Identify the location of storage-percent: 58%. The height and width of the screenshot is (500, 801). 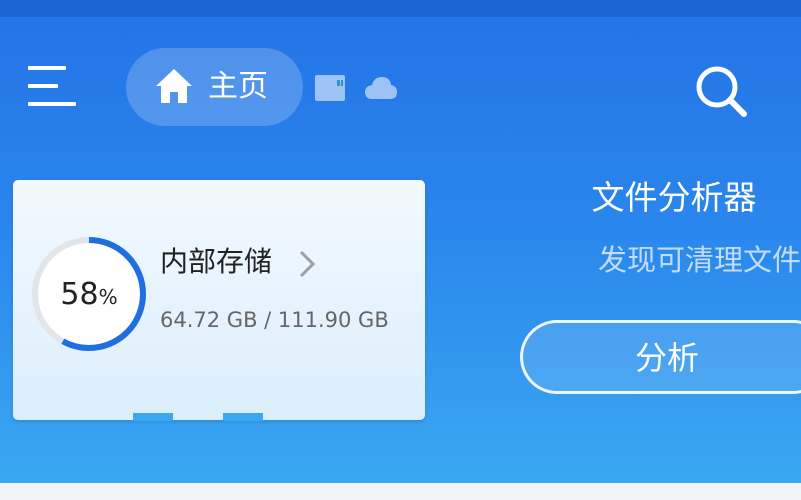
(89, 294).